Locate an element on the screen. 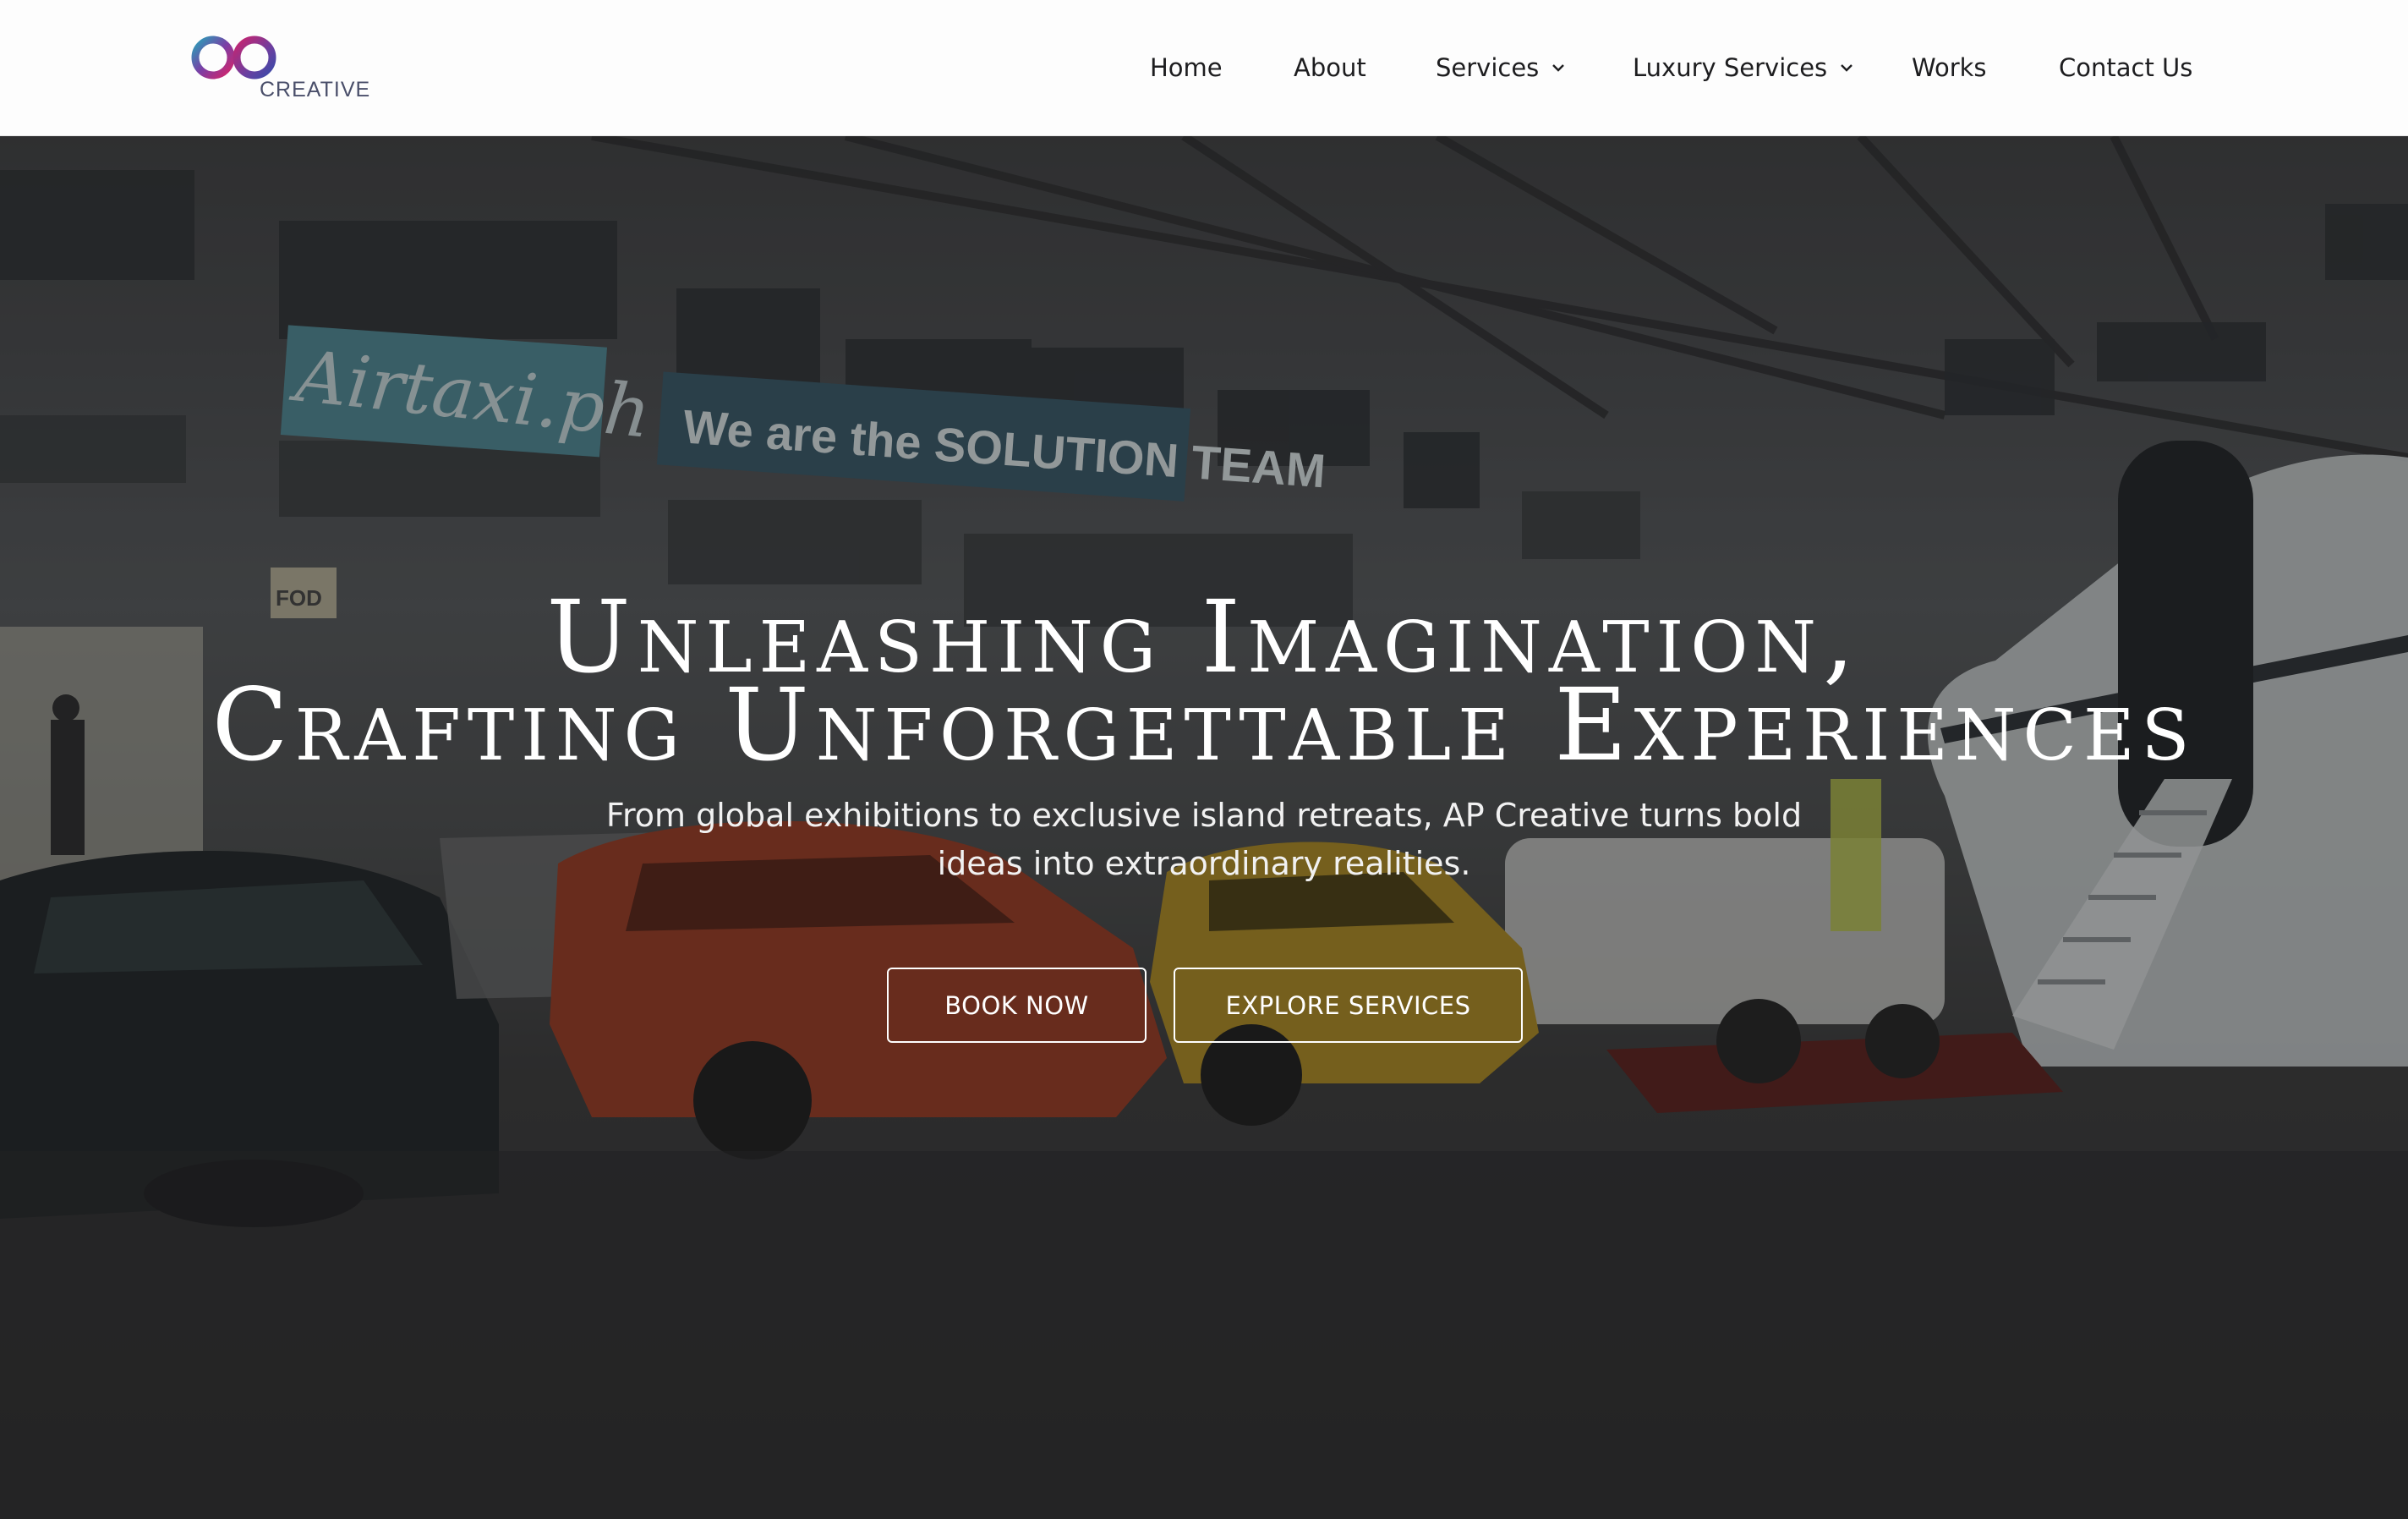 The width and height of the screenshot is (2408, 1519). nav-about-label: About is located at coordinates (1330, 67).